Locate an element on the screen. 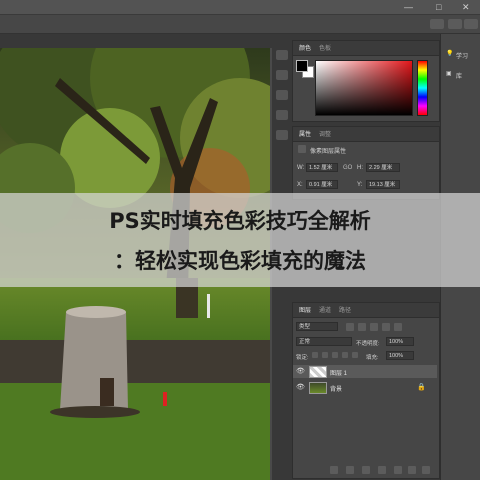  layer-name: 图层 1 is located at coordinates (339, 374).